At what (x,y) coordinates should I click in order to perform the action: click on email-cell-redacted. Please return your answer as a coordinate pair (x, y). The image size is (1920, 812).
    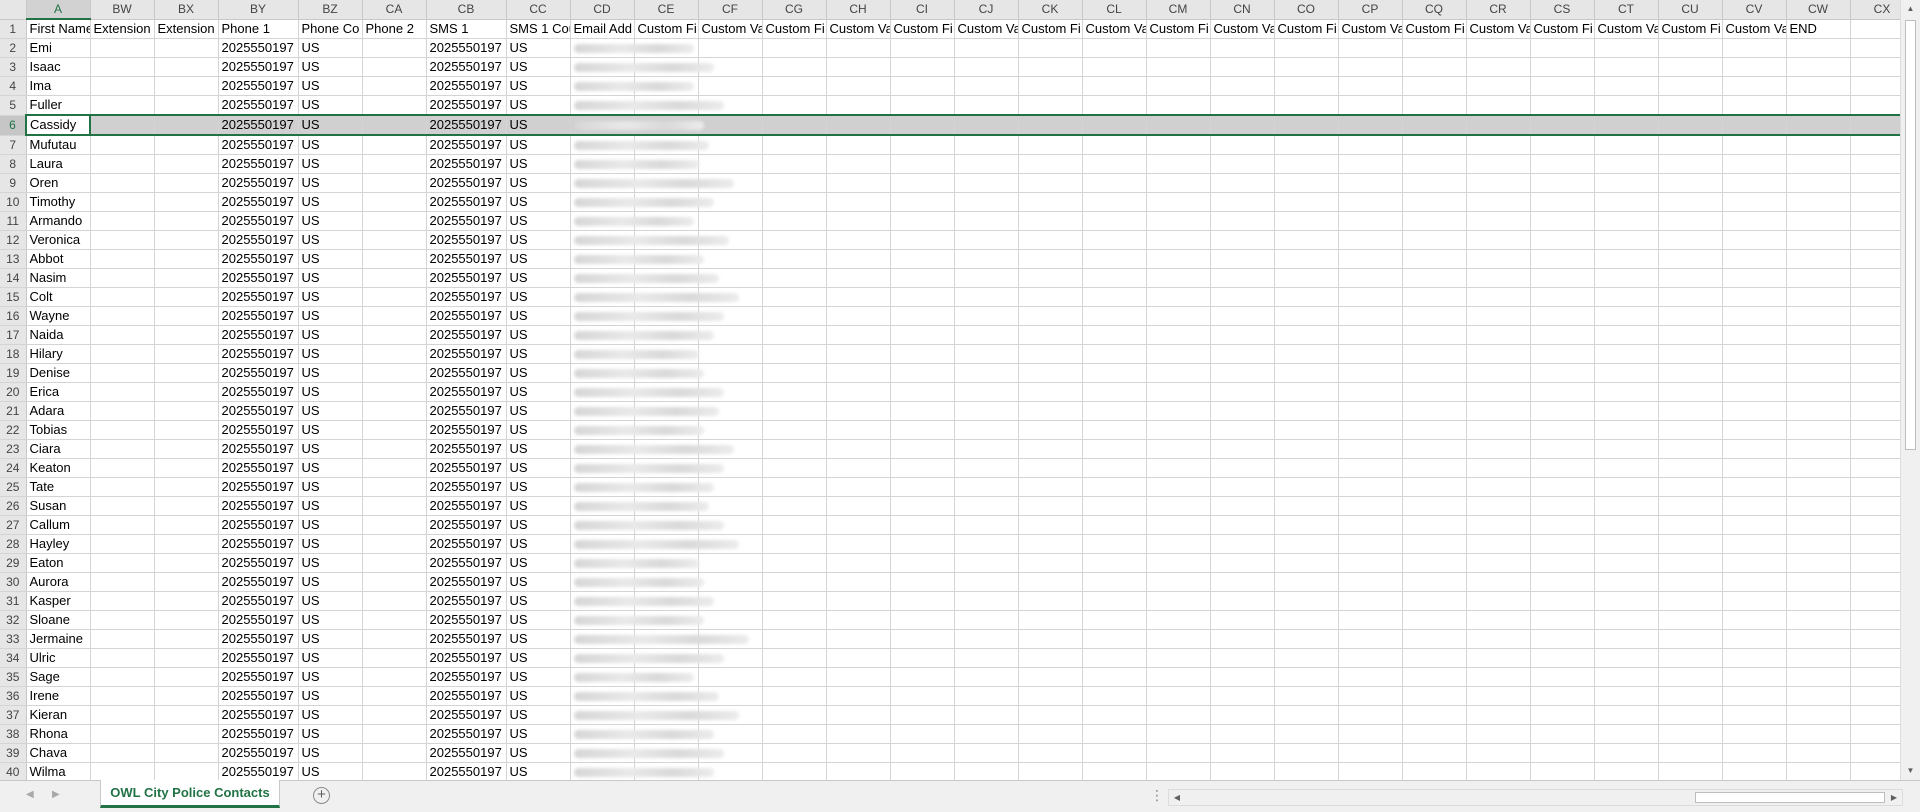
    Looking at the image, I should click on (632, 221).